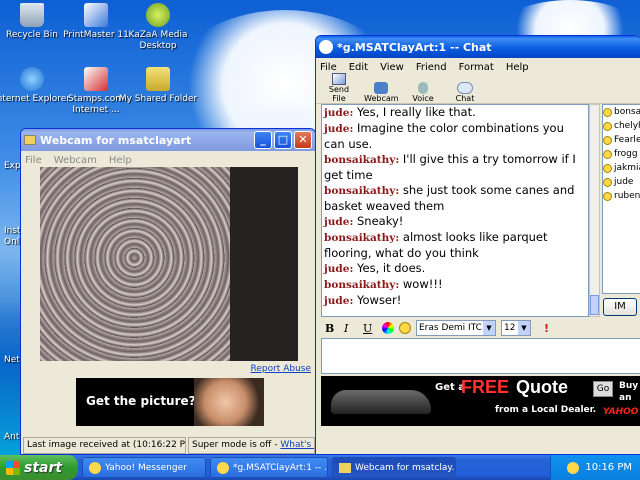  What do you see at coordinates (170, 402) in the screenshot?
I see `webcam-ad-banner: Get the picture?` at bounding box center [170, 402].